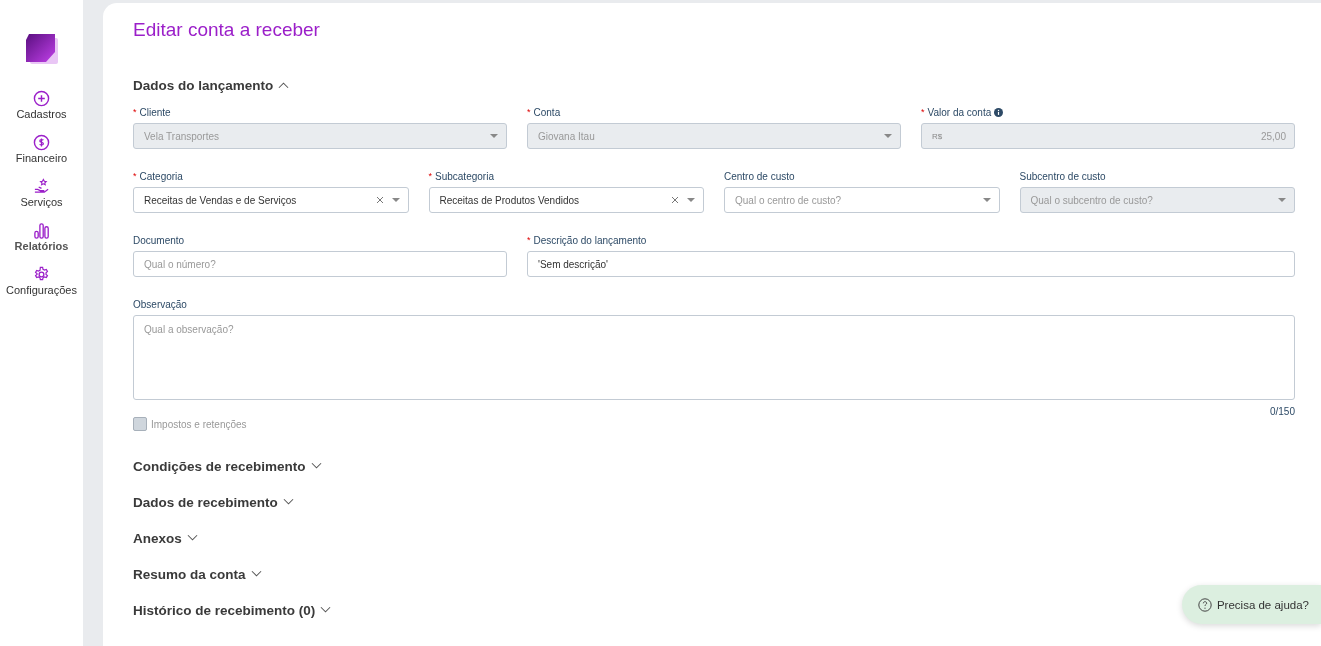 The image size is (1321, 646). What do you see at coordinates (41, 98) in the screenshot?
I see `plus-circle-icon` at bounding box center [41, 98].